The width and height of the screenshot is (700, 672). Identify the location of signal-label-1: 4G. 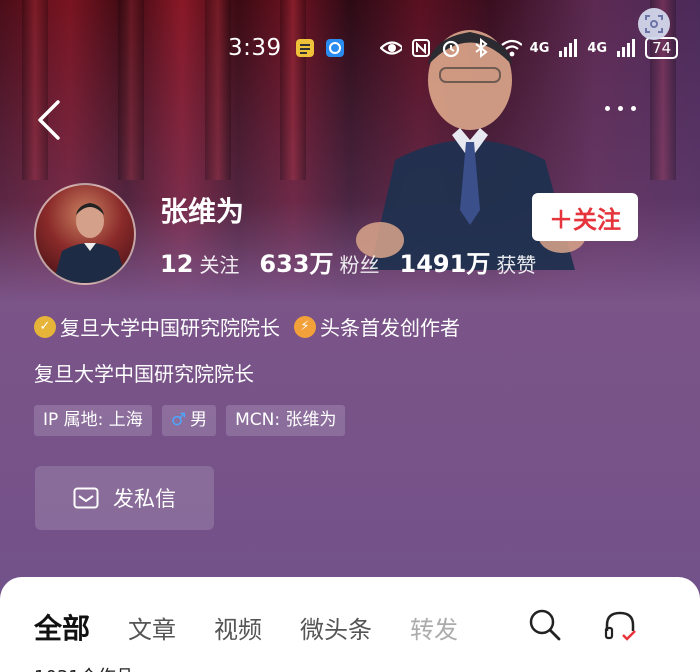
(539, 48).